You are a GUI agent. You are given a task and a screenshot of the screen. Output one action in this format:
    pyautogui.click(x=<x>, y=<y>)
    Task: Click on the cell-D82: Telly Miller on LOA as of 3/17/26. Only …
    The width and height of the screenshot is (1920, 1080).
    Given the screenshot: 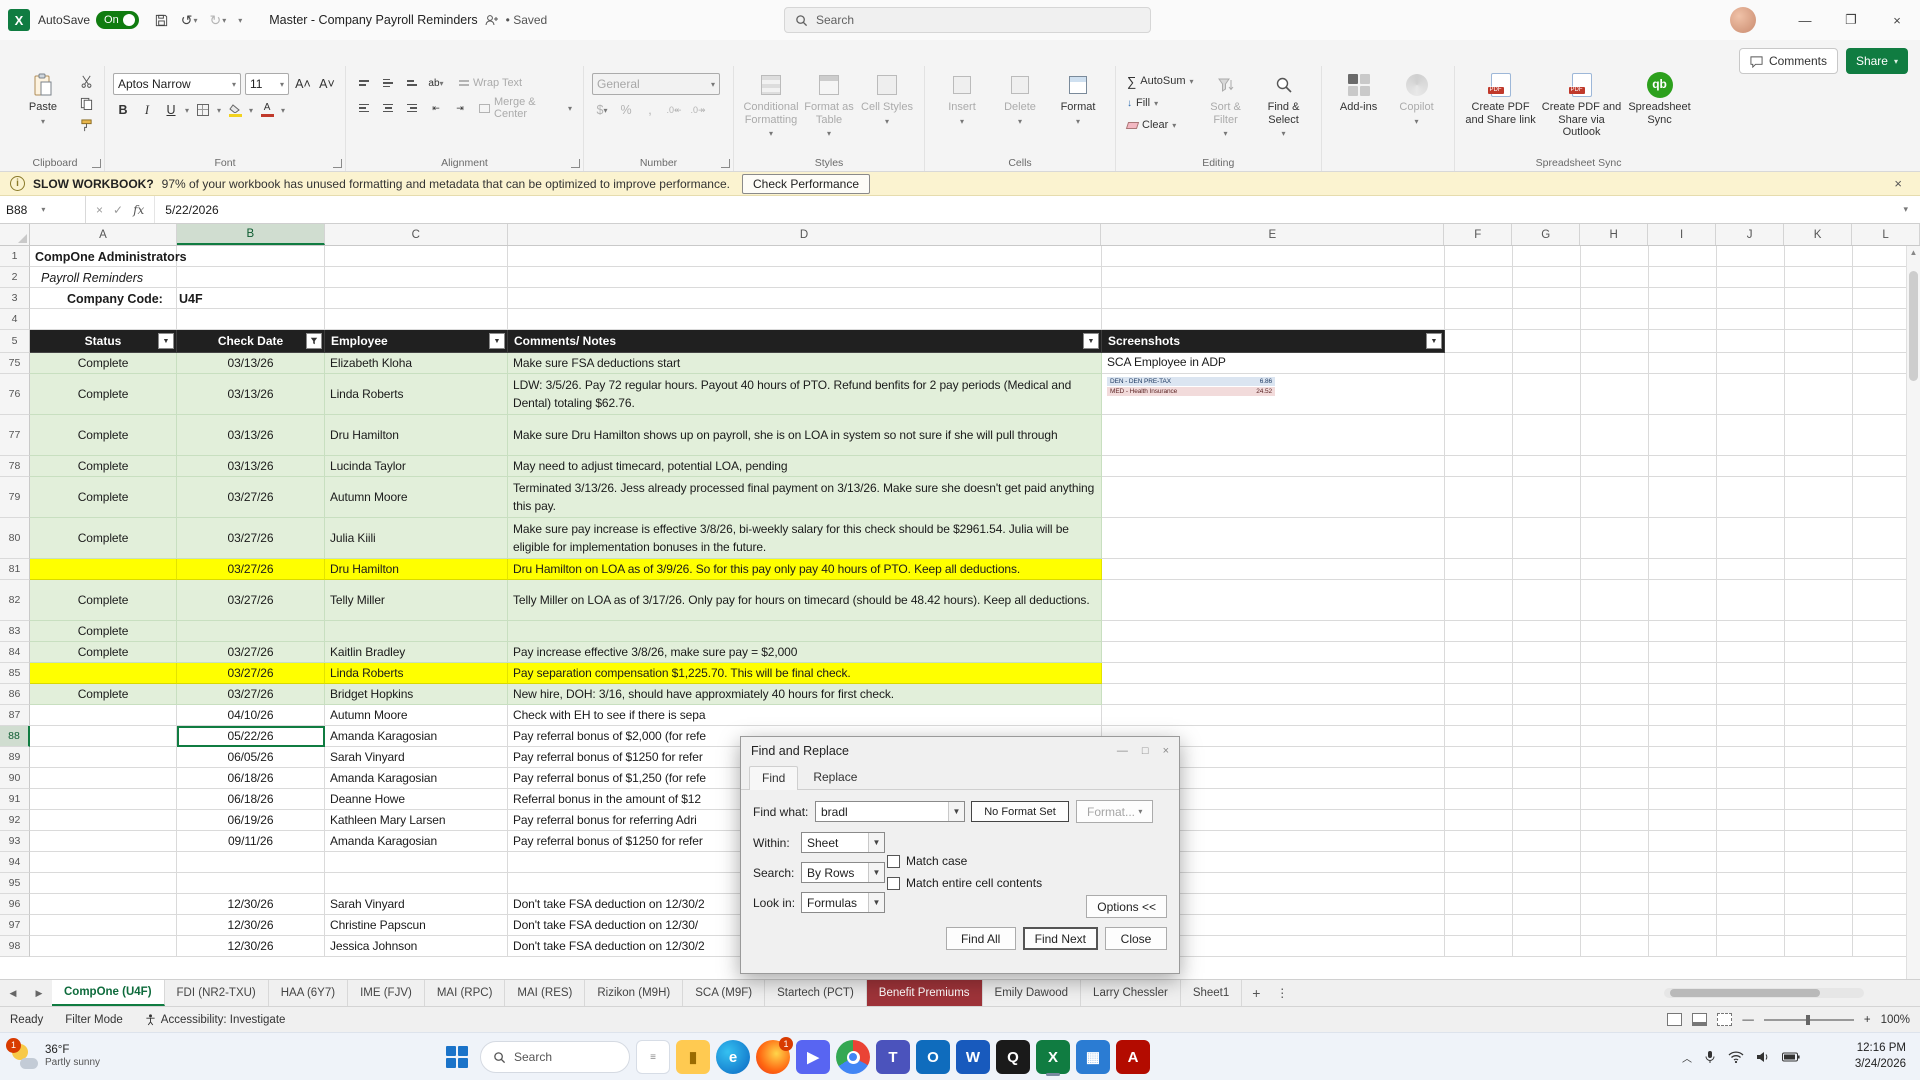 What is the action you would take?
    pyautogui.click(x=805, y=600)
    